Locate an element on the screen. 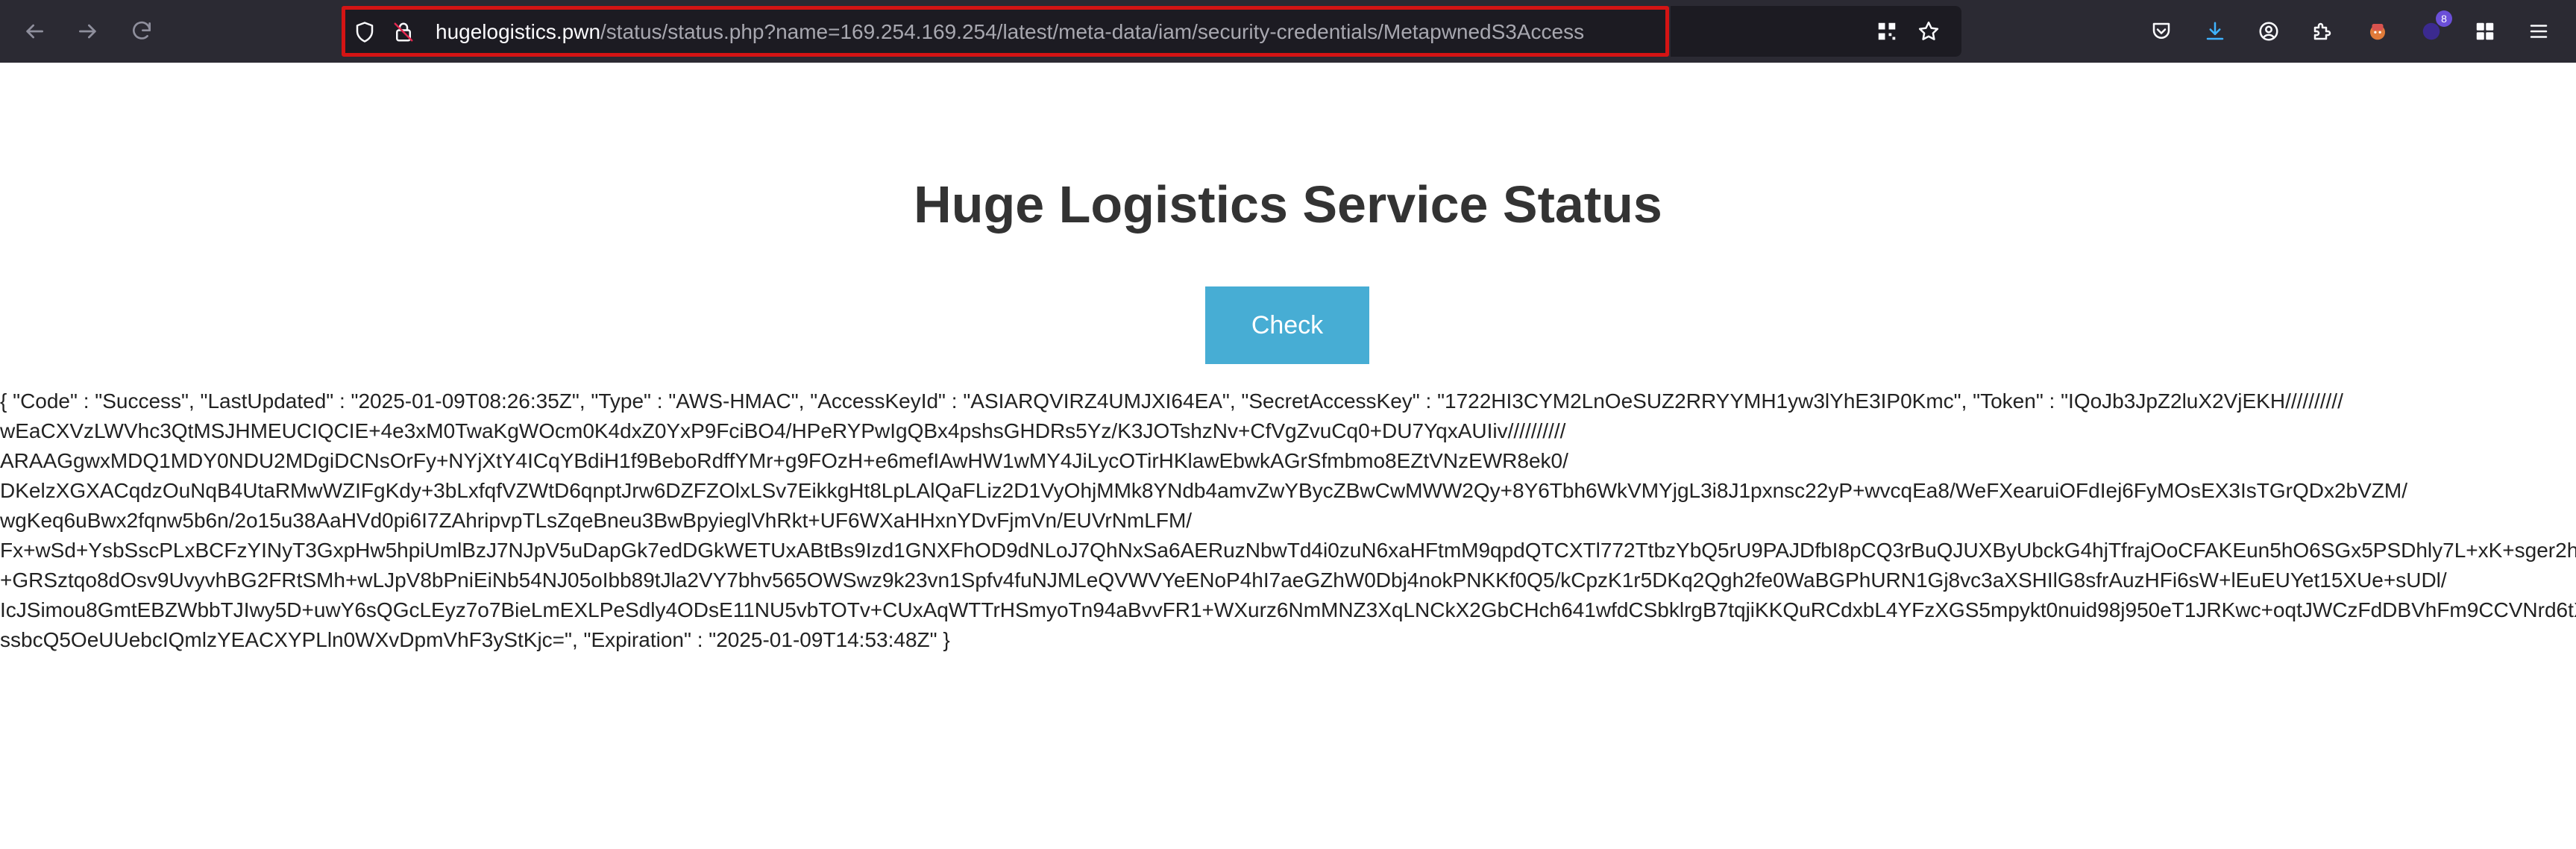  reload-icon is located at coordinates (142, 30).